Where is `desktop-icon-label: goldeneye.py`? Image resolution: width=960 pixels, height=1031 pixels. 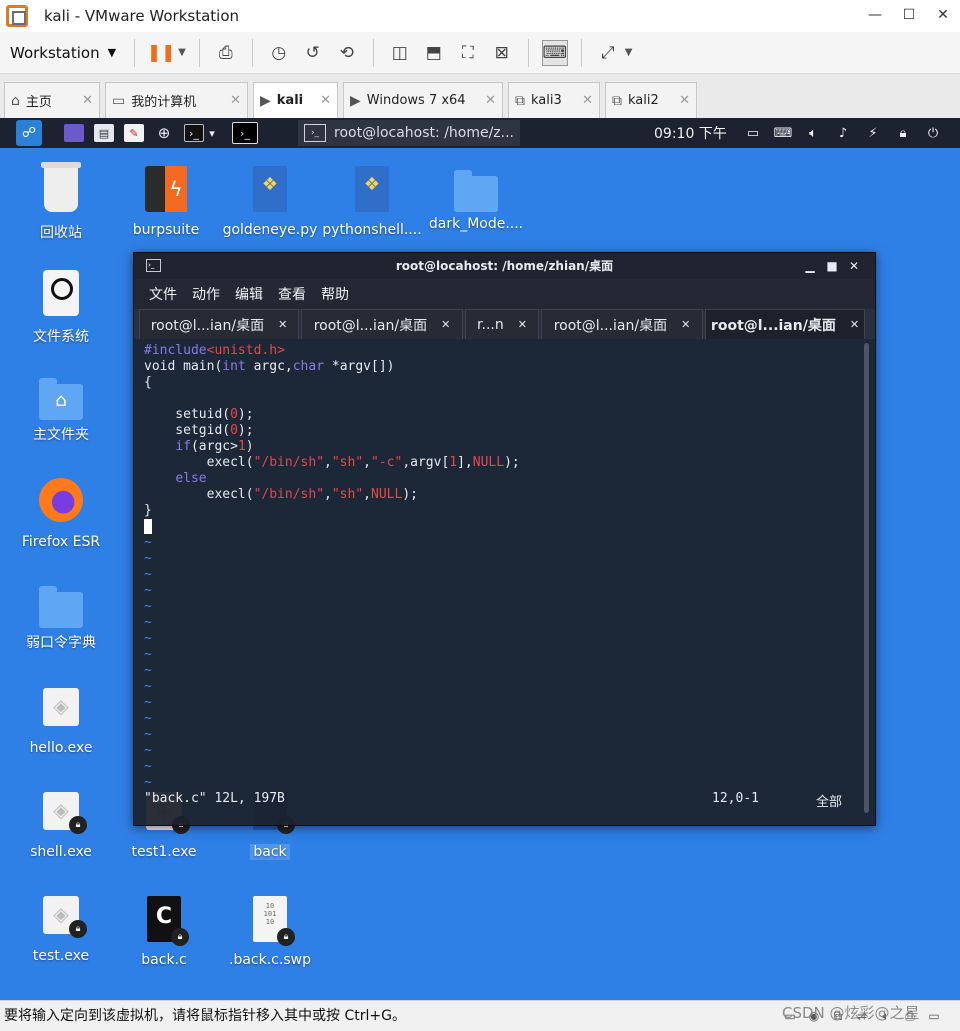 desktop-icon-label: goldeneye.py is located at coordinates (270, 230).